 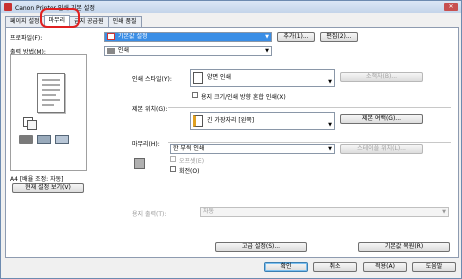 I want to click on cancel-button: 취소, so click(x=335, y=267).